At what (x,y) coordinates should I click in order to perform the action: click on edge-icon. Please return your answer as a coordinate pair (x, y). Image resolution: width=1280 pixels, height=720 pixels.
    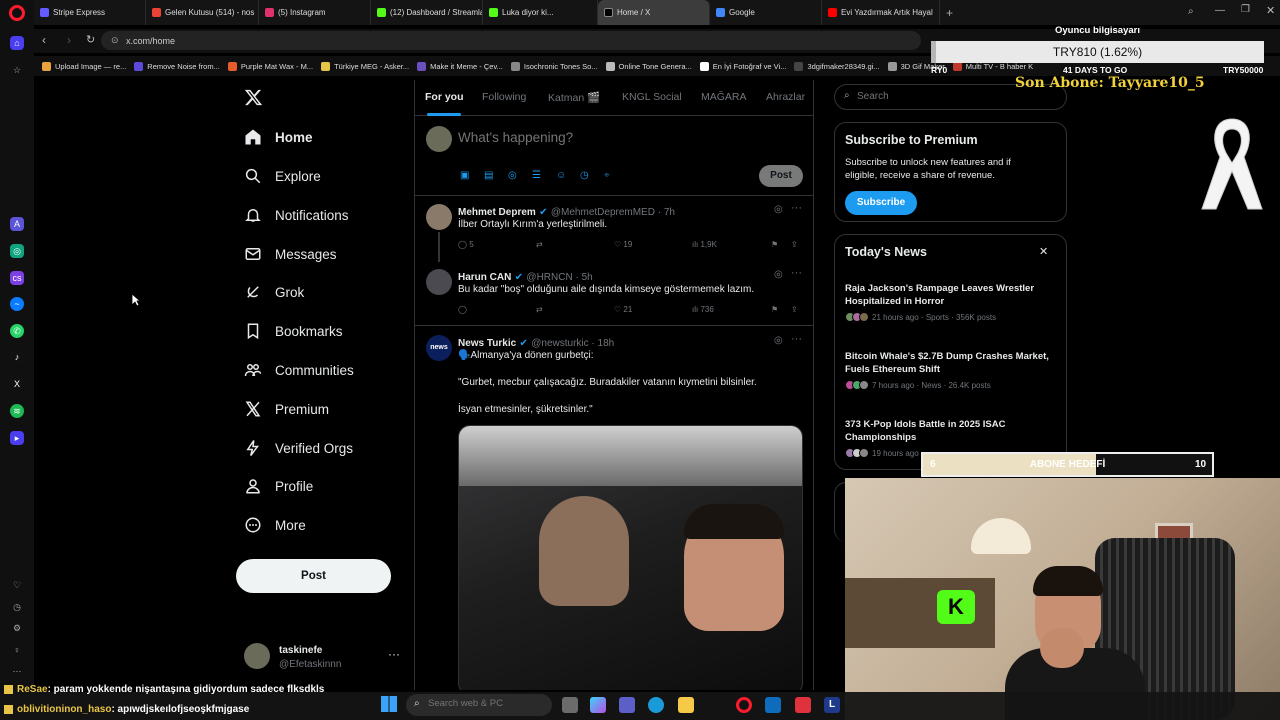
    Looking at the image, I should click on (656, 705).